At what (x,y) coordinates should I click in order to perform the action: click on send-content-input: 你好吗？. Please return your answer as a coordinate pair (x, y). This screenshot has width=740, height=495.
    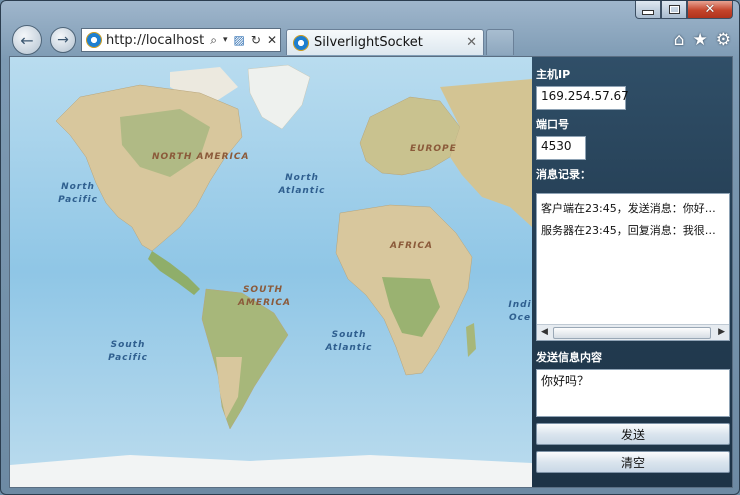
    Looking at the image, I should click on (633, 393).